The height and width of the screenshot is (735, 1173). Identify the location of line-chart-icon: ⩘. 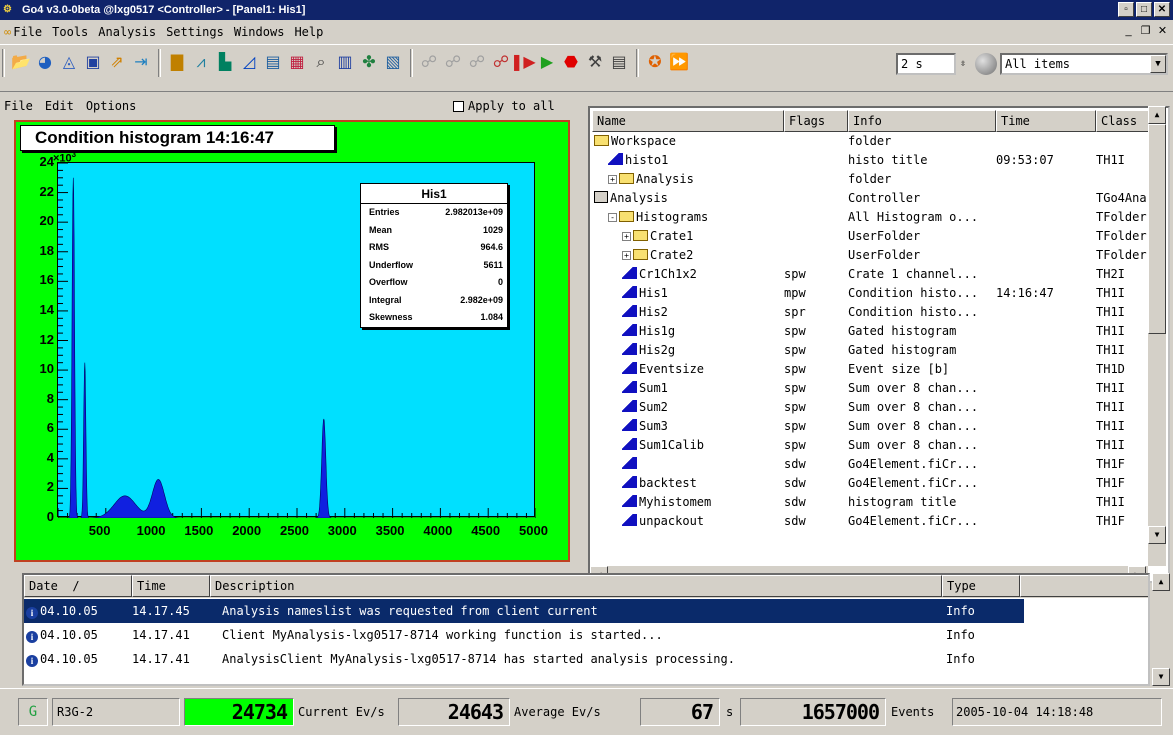
(201, 62).